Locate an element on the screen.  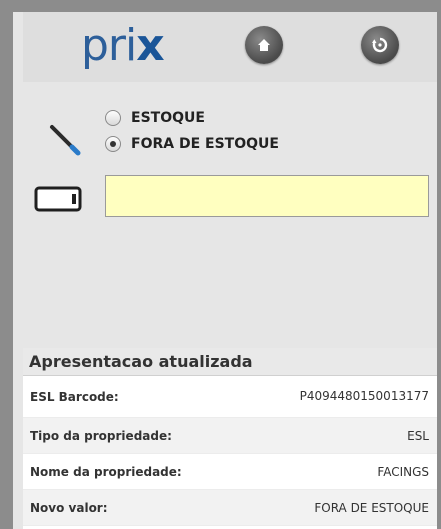
result-label: ESL Barcode: is located at coordinates (74, 396).